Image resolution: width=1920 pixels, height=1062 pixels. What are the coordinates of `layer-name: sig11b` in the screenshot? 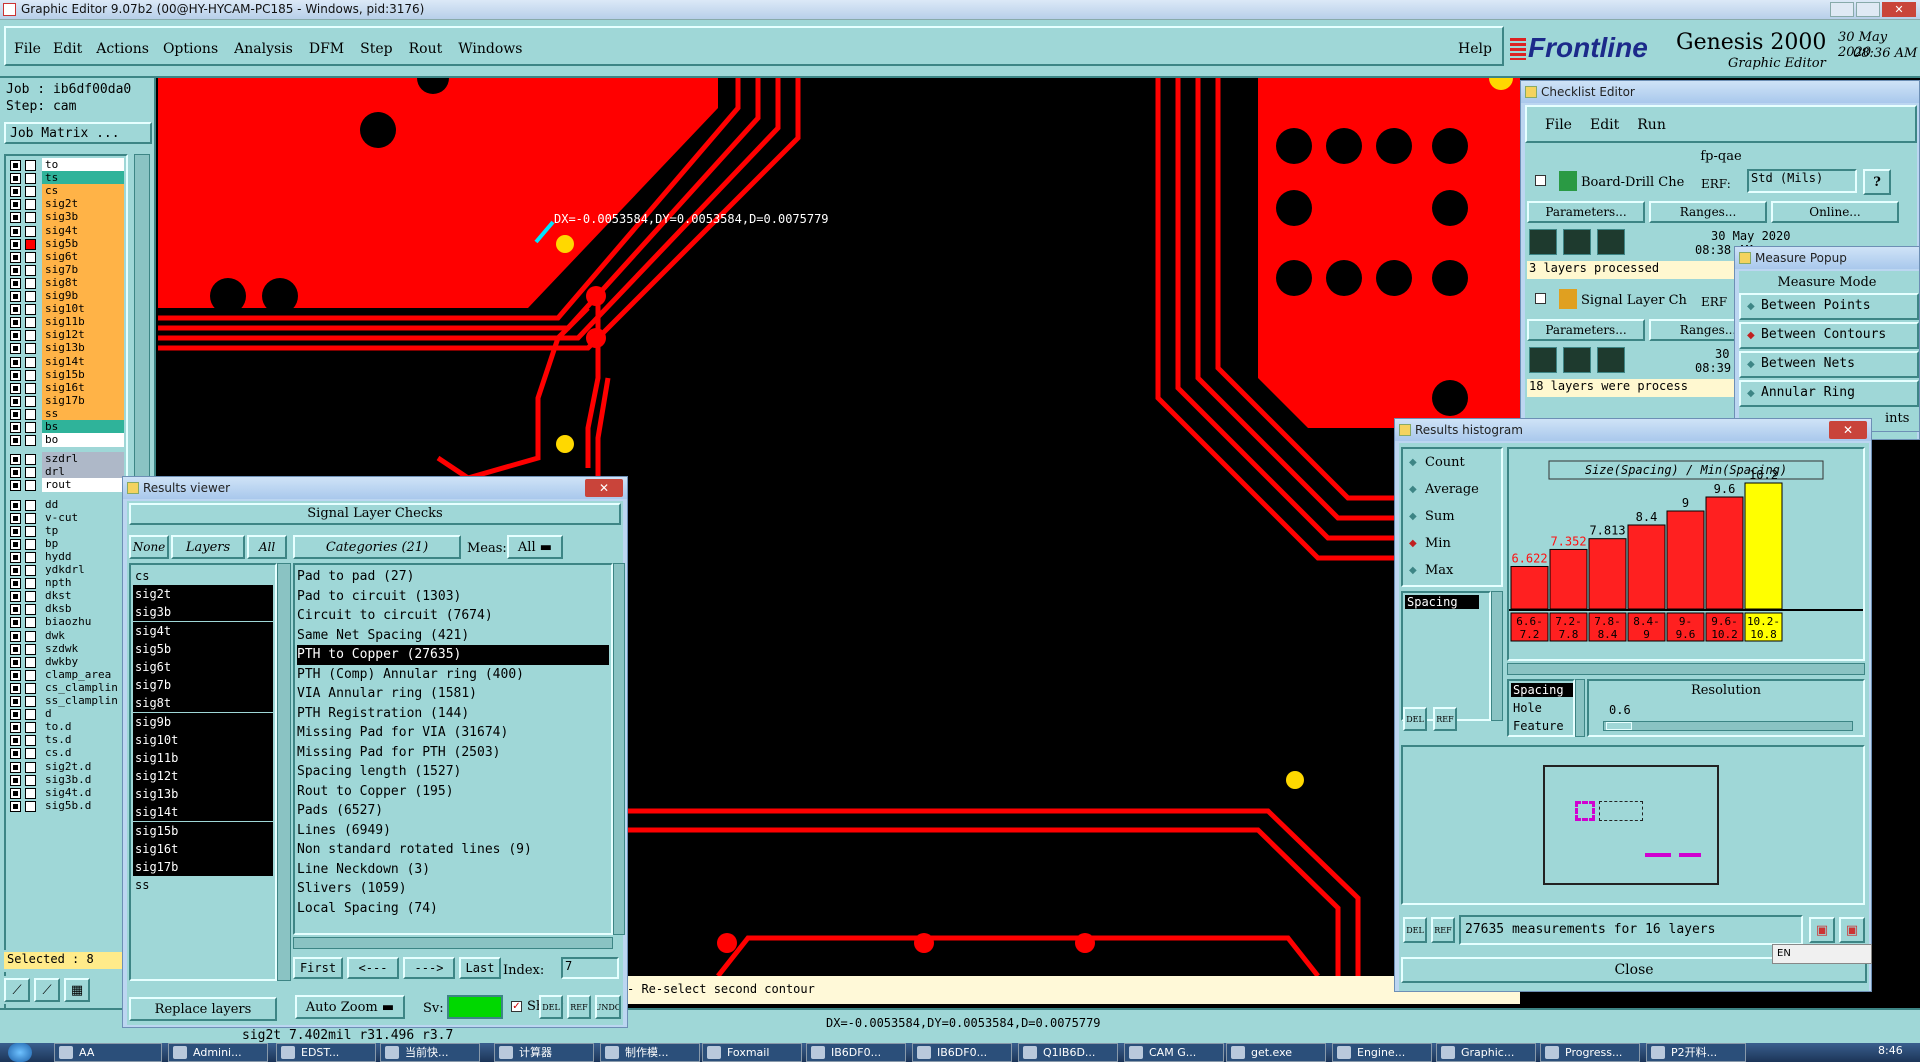 It's located at (83, 322).